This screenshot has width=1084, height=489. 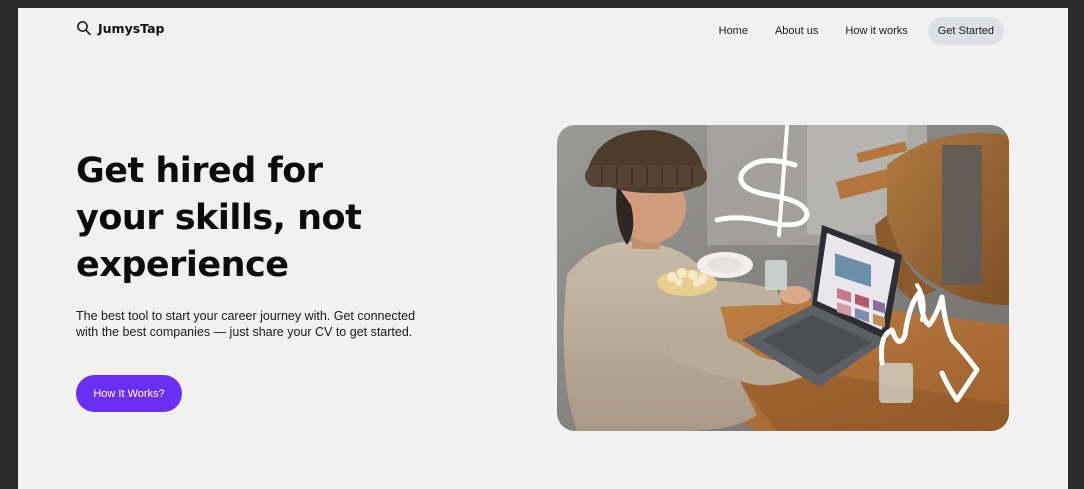 What do you see at coordinates (876, 31) in the screenshot?
I see `nav-how-it-works-link: How it works` at bounding box center [876, 31].